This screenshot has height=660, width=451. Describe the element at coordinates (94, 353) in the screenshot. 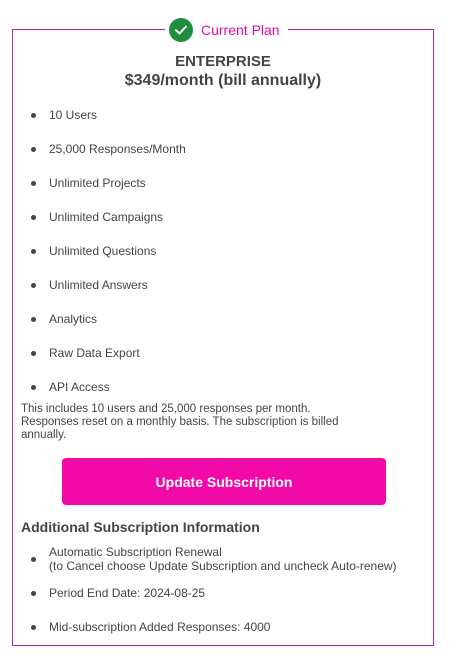

I see `feature-label: Raw Data Export` at that location.